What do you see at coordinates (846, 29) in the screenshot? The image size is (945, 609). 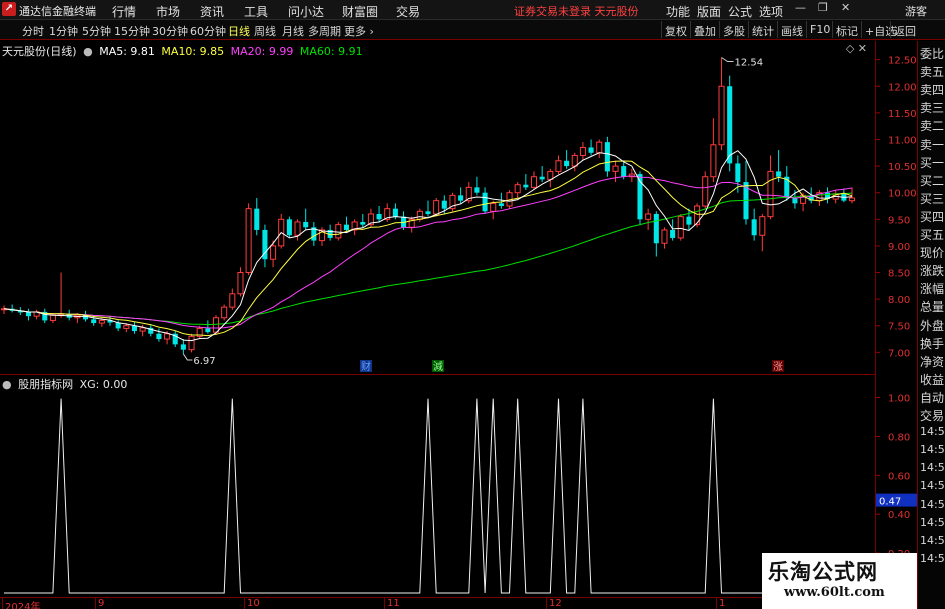 I see `tool-mark: 标记` at bounding box center [846, 29].